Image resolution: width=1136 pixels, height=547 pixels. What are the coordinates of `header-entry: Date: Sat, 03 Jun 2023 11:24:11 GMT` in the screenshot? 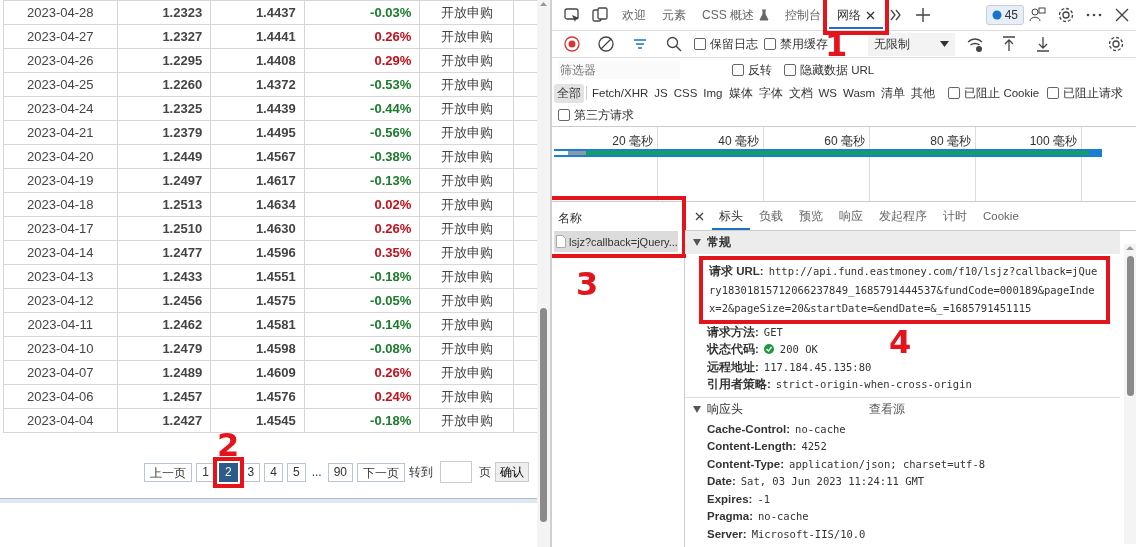 It's located at (816, 481).